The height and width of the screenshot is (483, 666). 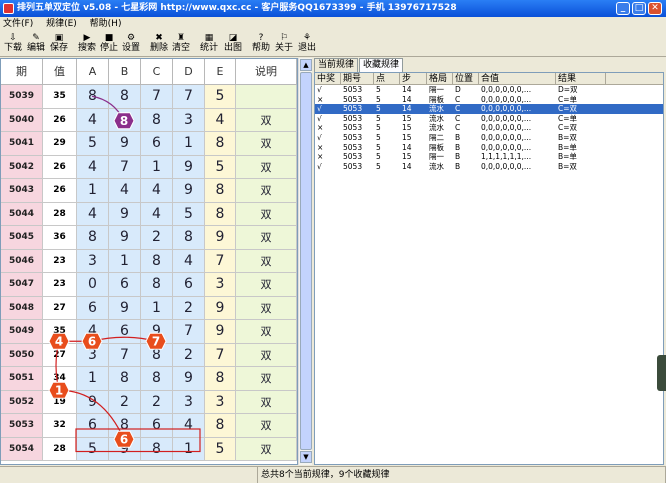 I want to click on rule-row: √ 5053 5 15 流水 C 0,0,0,0,0,0,... C=单, so click(x=489, y=119).